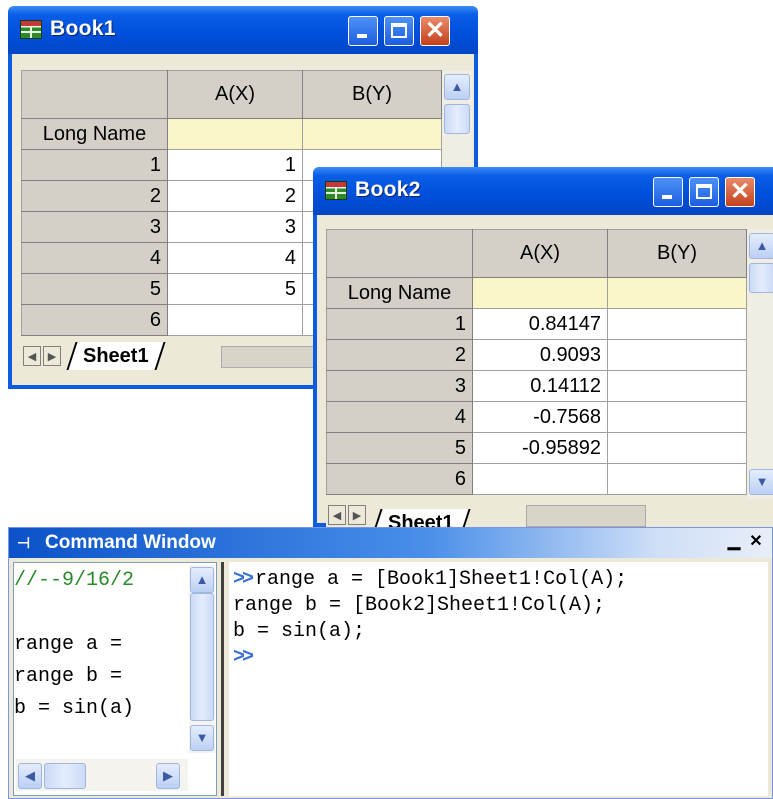 The image size is (773, 799). I want to click on cell-a: 0.9093, so click(540, 355).